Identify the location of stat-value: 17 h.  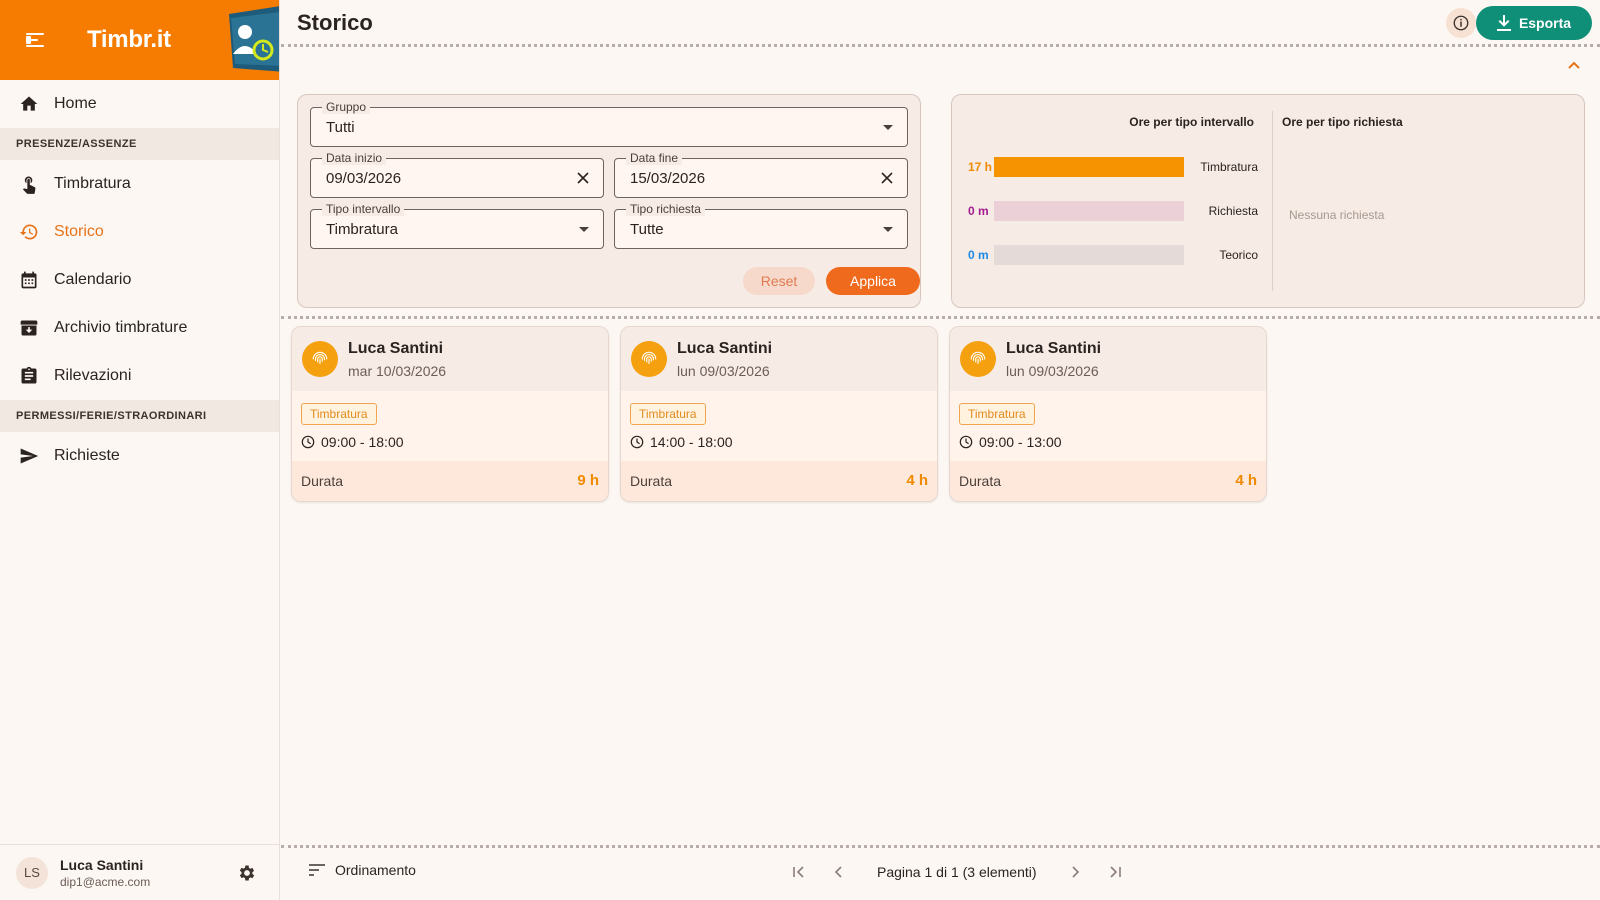
(980, 167).